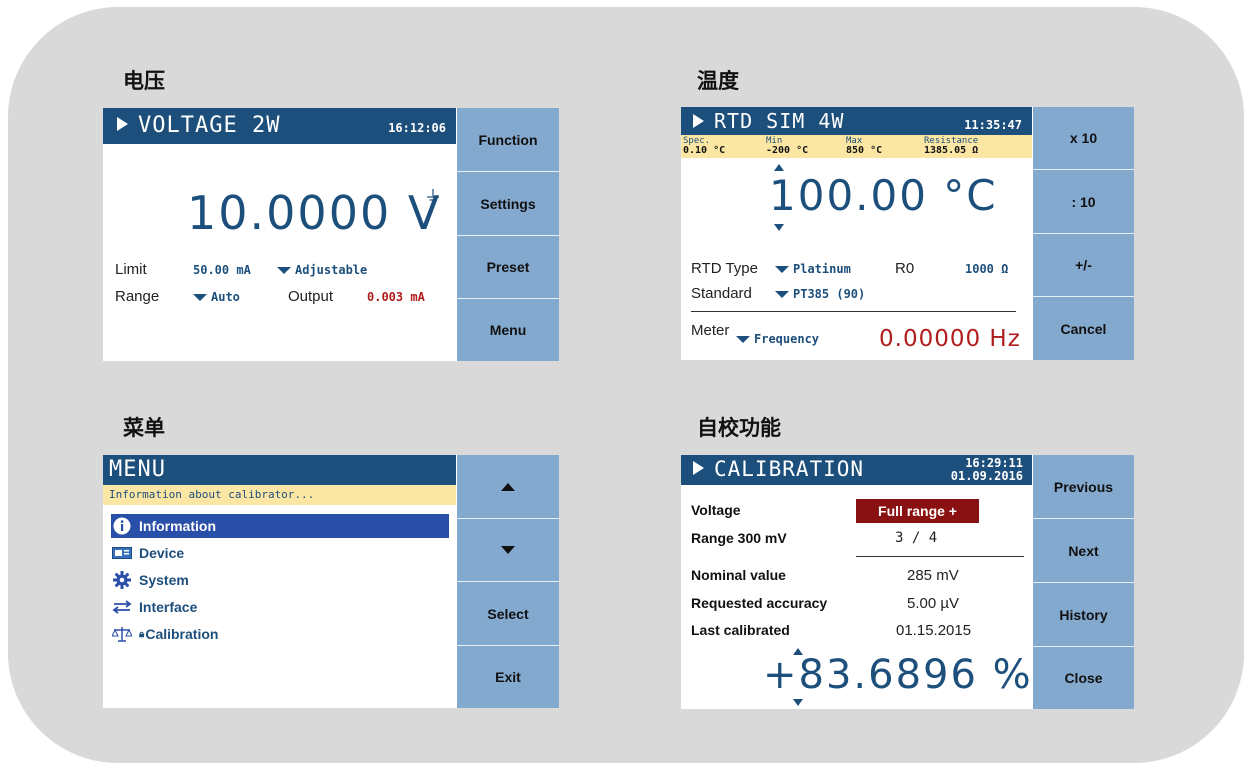  What do you see at coordinates (177, 526) in the screenshot?
I see `menu-item-label: Information` at bounding box center [177, 526].